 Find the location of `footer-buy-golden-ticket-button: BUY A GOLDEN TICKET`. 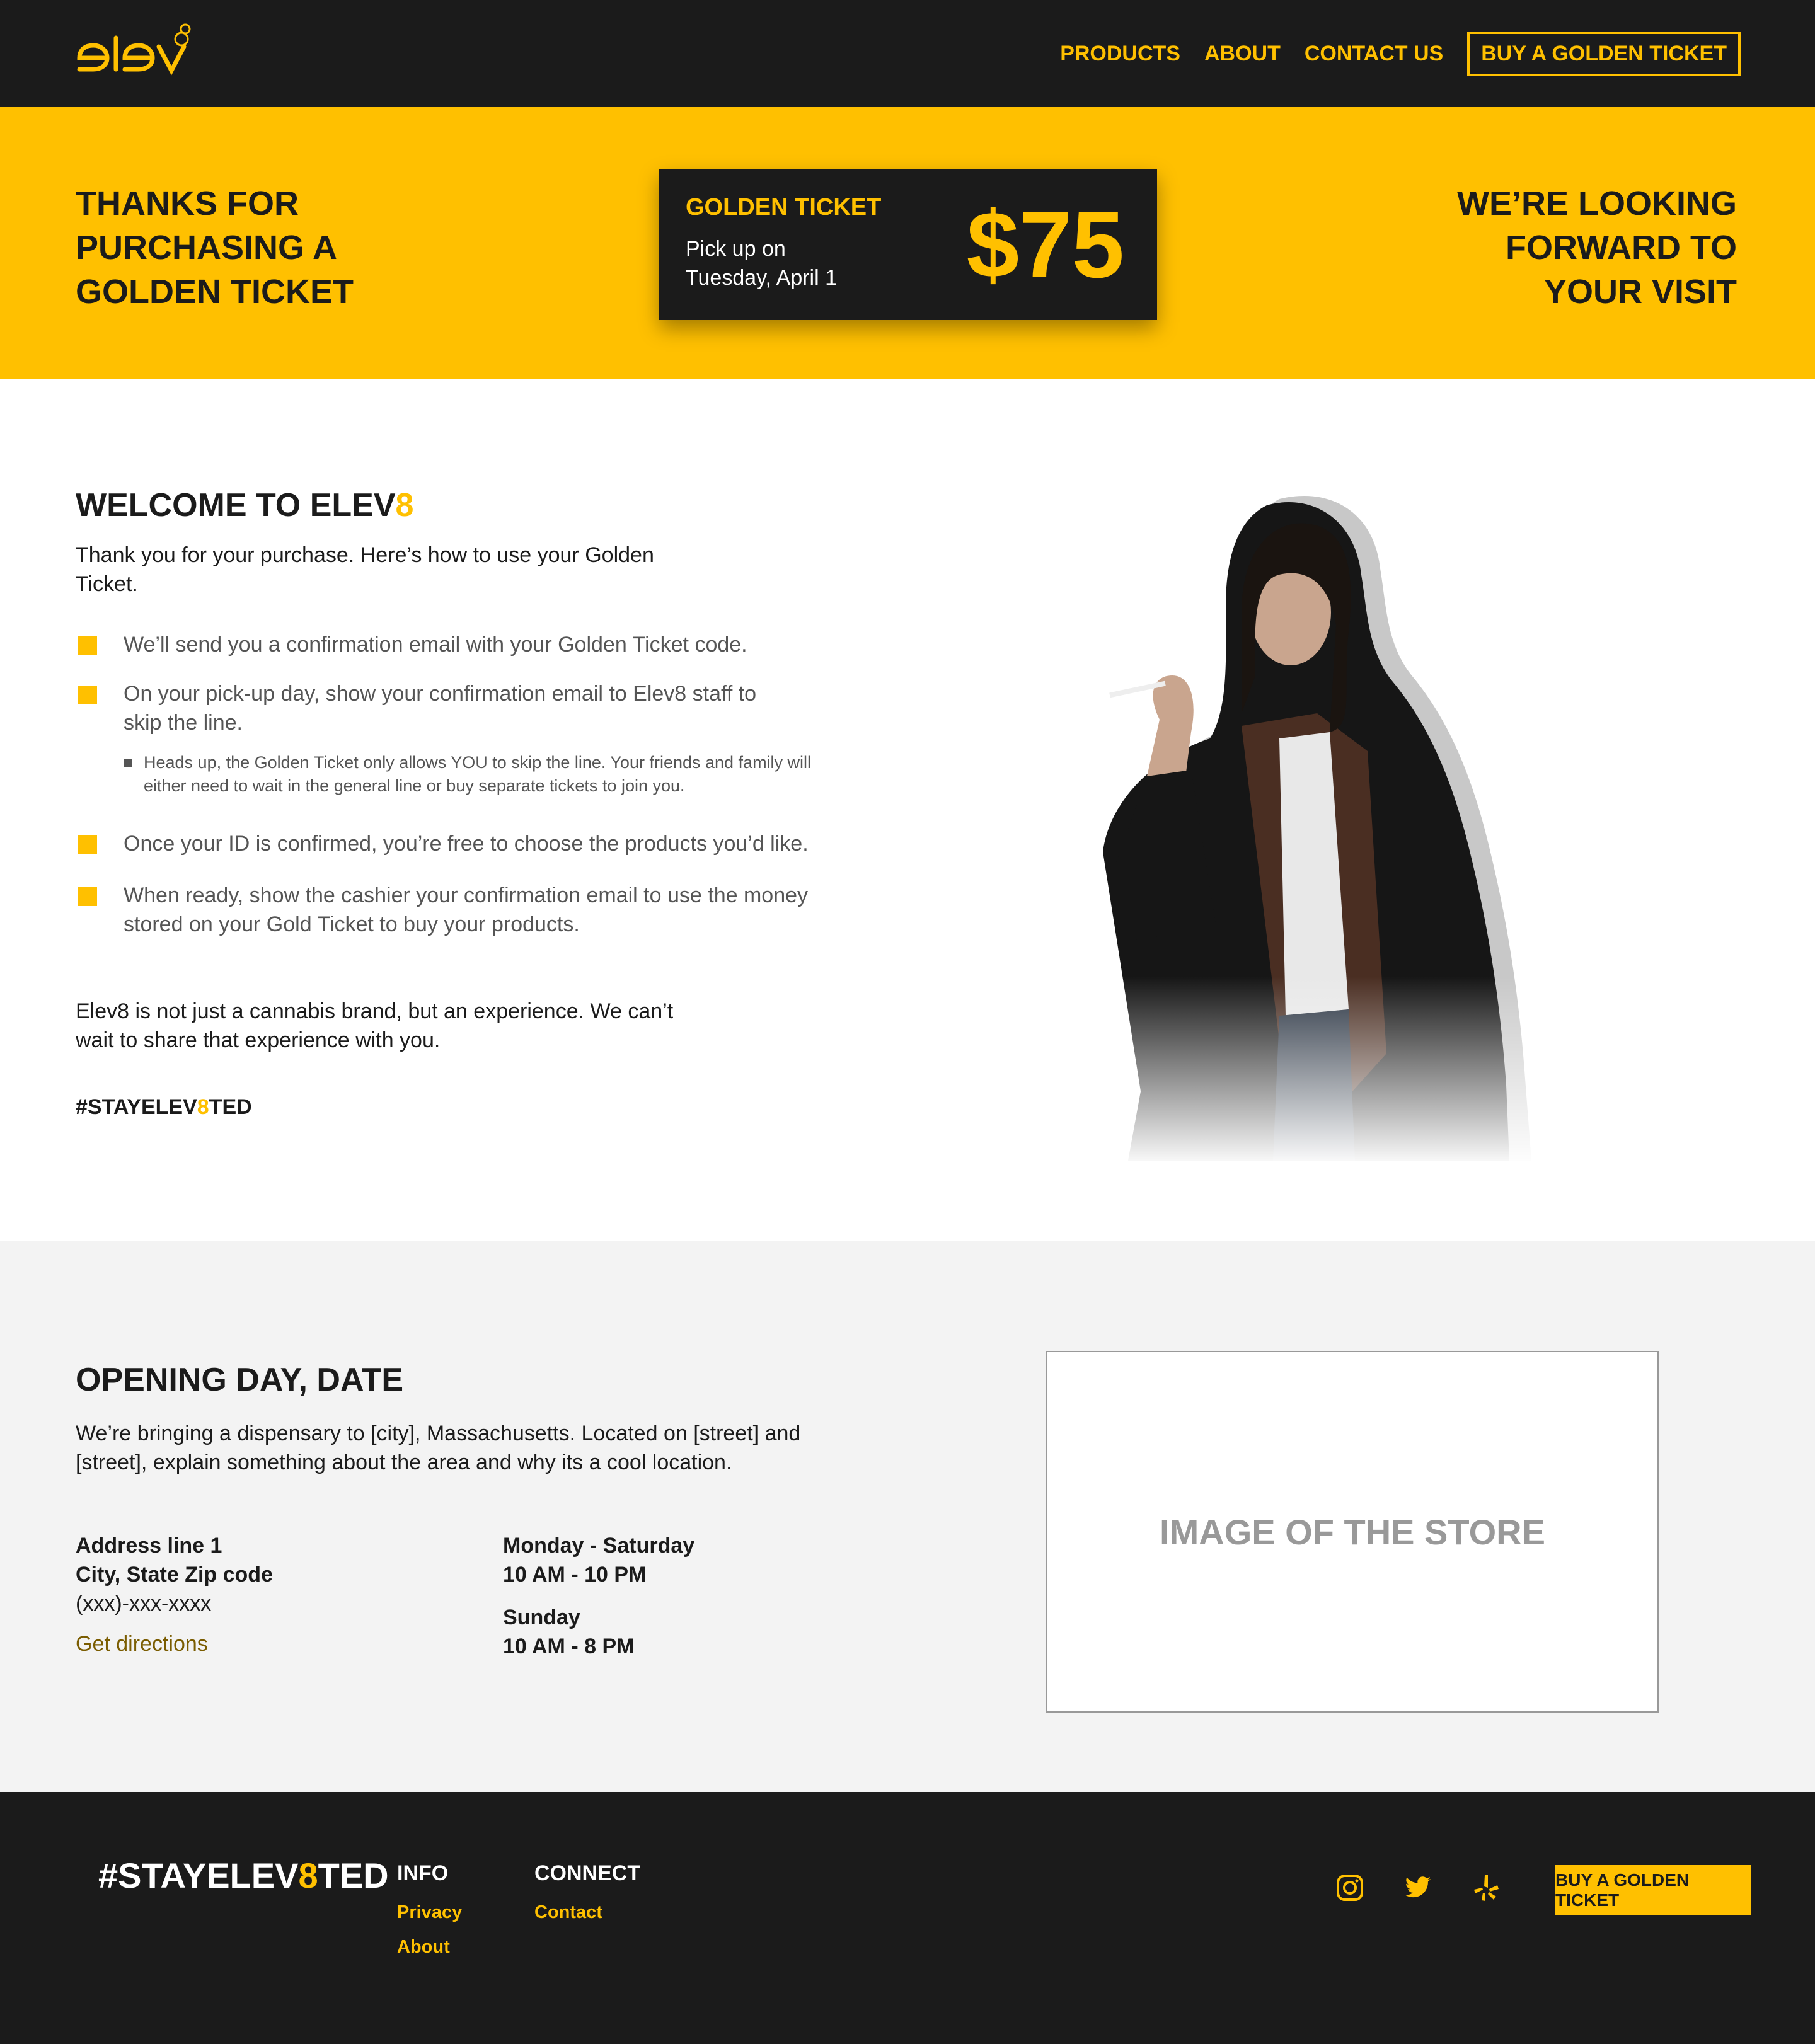

footer-buy-golden-ticket-button: BUY A GOLDEN TICKET is located at coordinates (1653, 1890).